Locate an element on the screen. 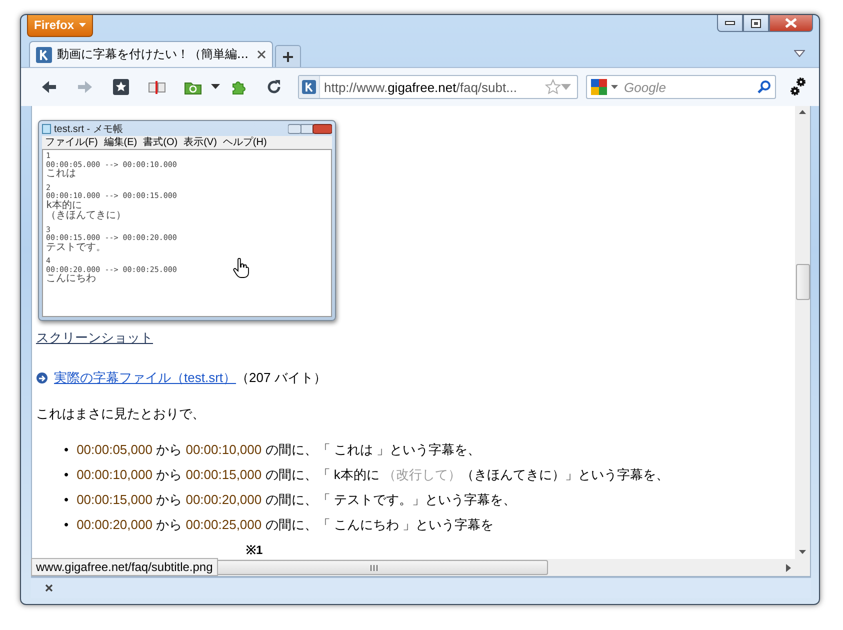 The image size is (843, 630). scroll-up-icon is located at coordinates (802, 112).